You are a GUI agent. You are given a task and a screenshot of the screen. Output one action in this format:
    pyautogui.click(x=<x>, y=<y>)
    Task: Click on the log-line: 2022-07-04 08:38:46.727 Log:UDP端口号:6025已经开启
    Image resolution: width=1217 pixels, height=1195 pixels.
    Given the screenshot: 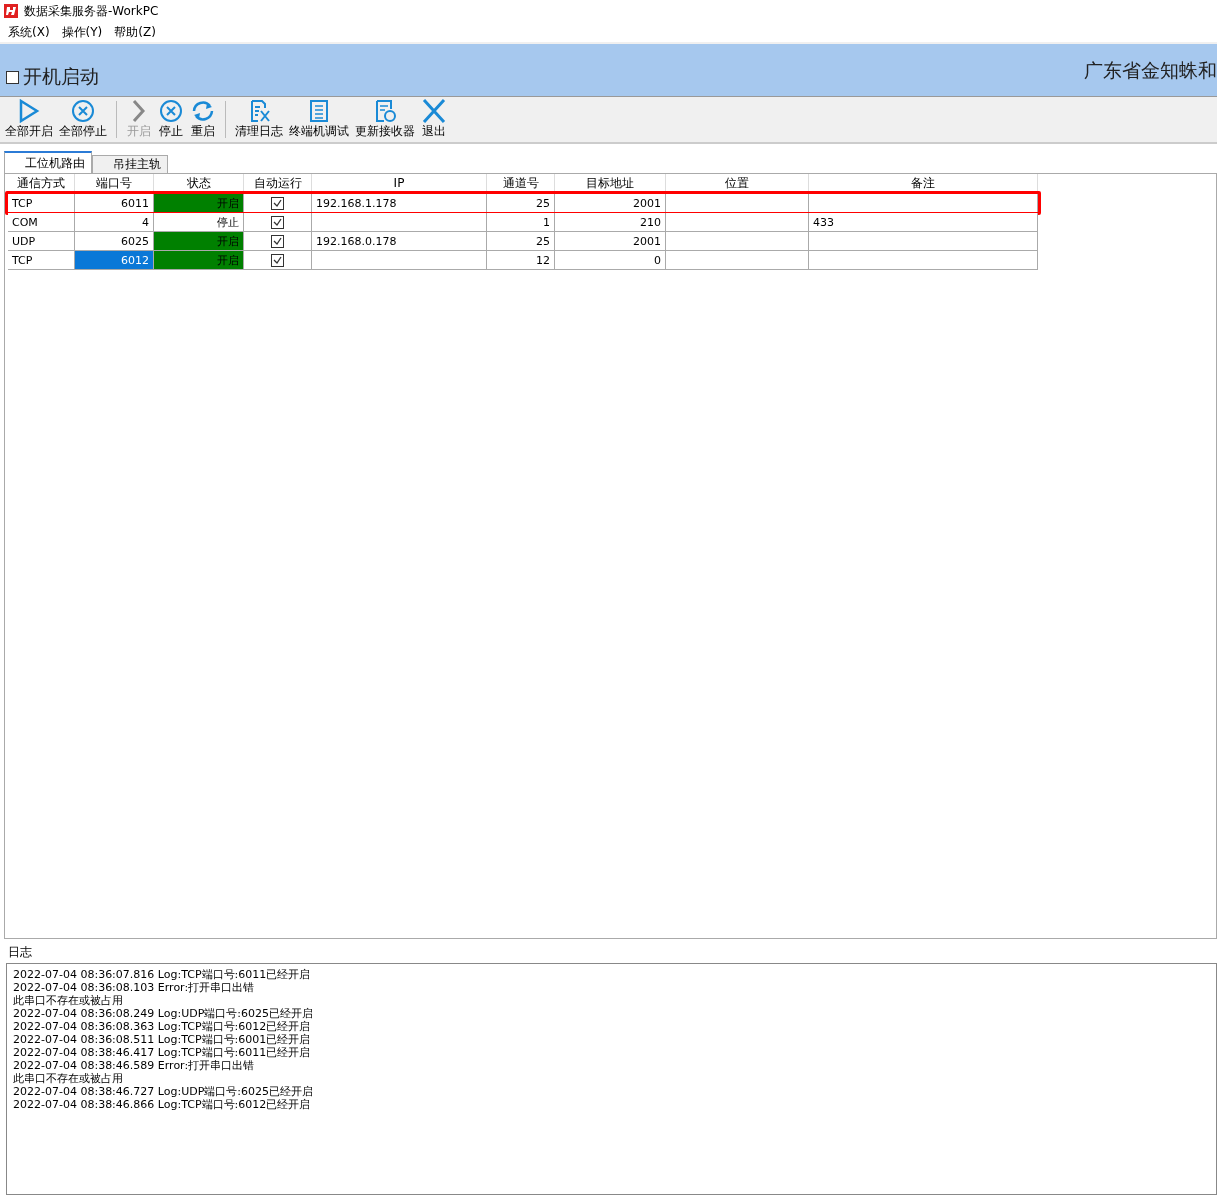 What is the action you would take?
    pyautogui.click(x=164, y=1091)
    